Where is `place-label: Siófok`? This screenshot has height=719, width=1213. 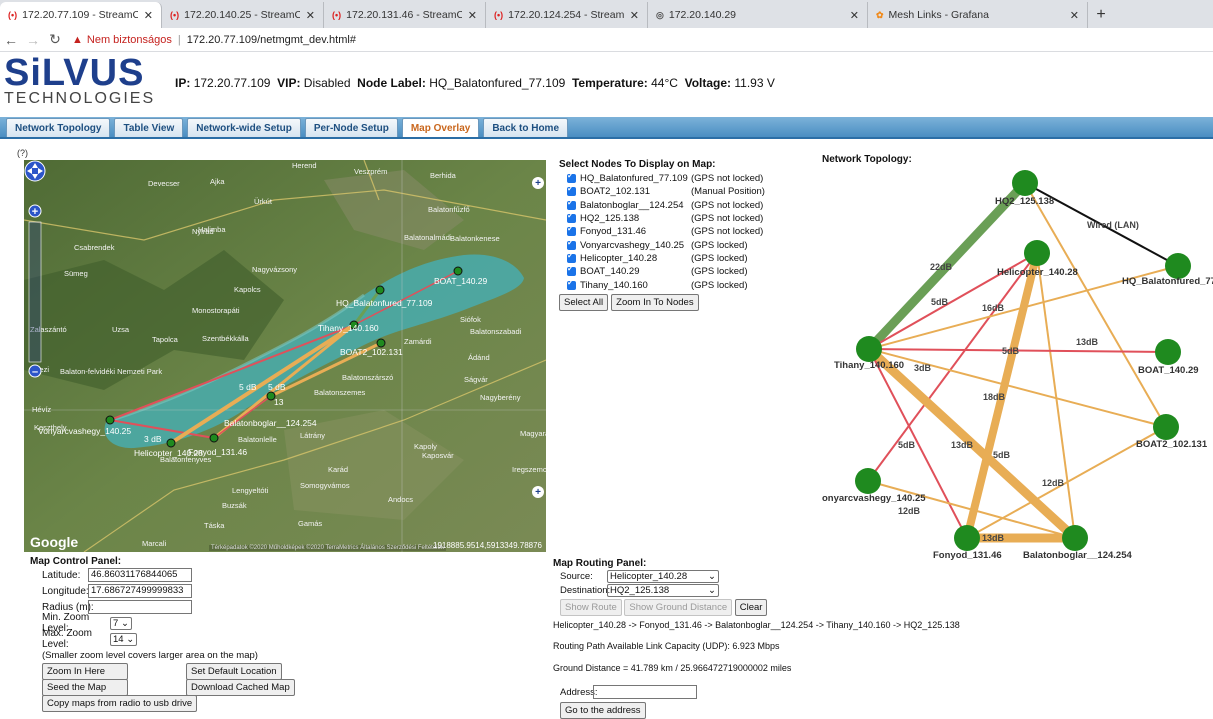
place-label: Siófok is located at coordinates (470, 319).